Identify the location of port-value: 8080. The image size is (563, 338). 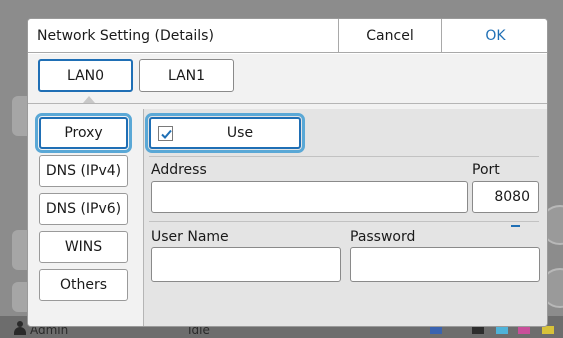
(512, 197).